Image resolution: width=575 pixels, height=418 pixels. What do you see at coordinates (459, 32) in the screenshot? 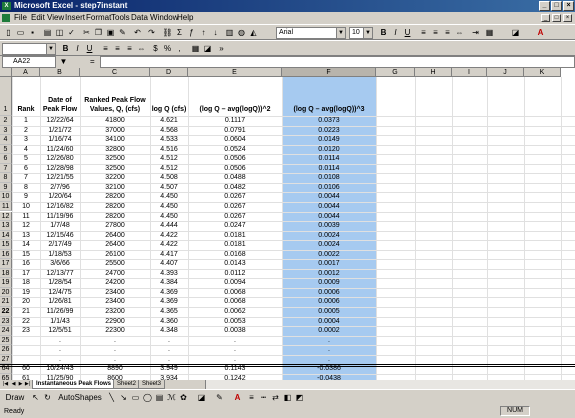
I see `merge-center-icon: ⇔` at bounding box center [459, 32].